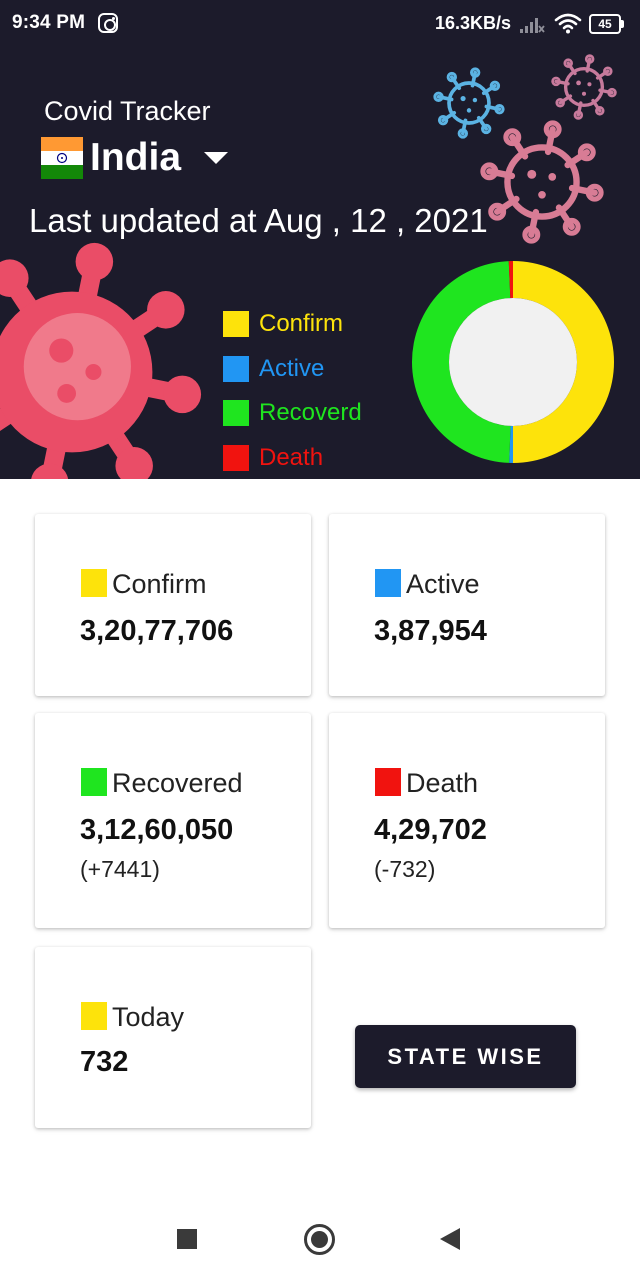 Image resolution: width=640 pixels, height=1280 pixels. What do you see at coordinates (108, 23) in the screenshot?
I see `instagram-icon` at bounding box center [108, 23].